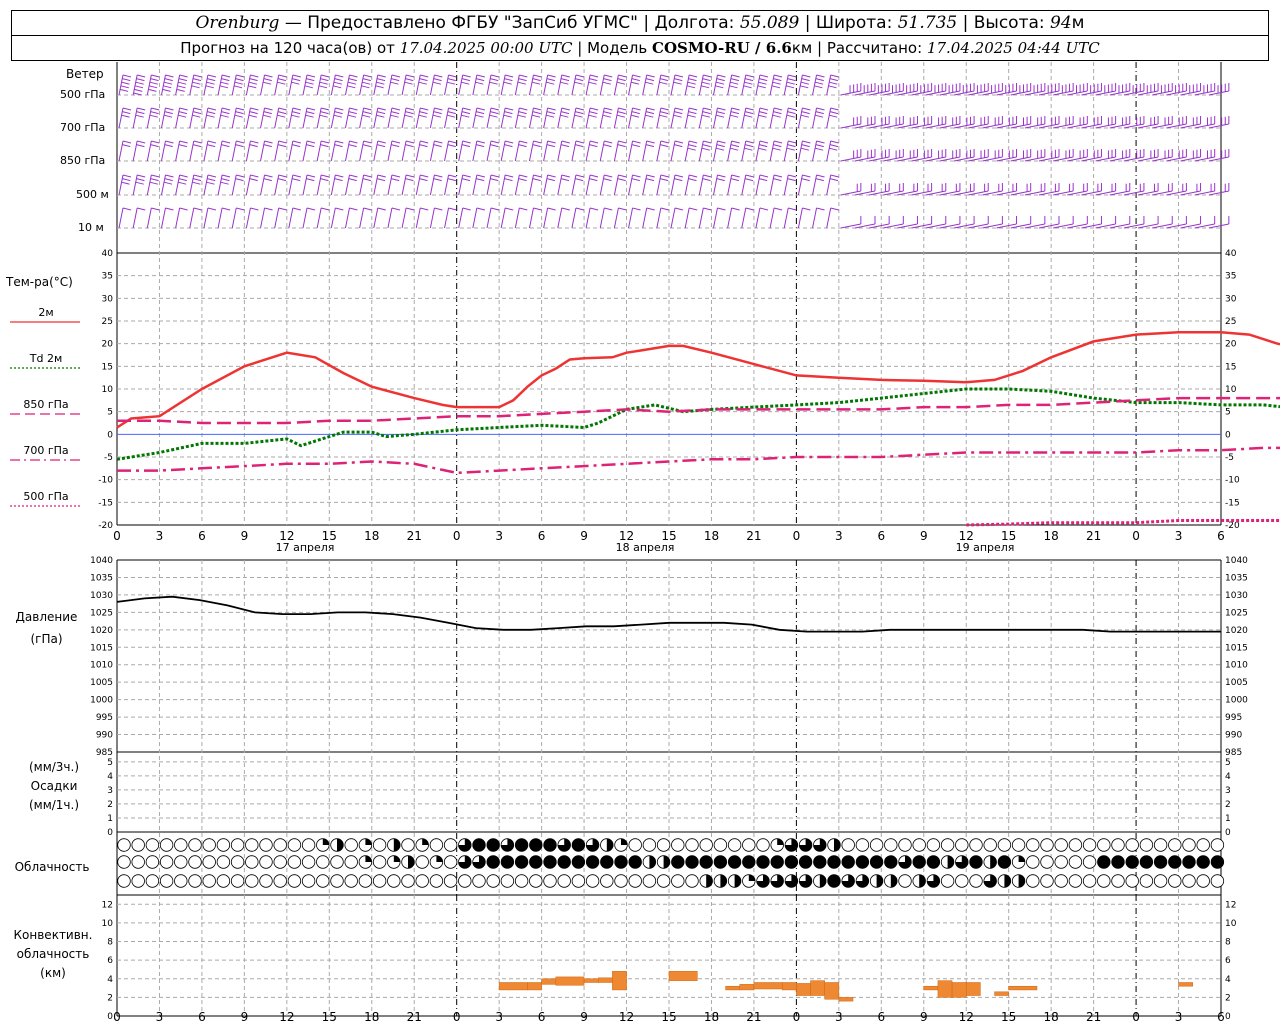  I want to click on temp-ytick: 15, so click(1230, 367).